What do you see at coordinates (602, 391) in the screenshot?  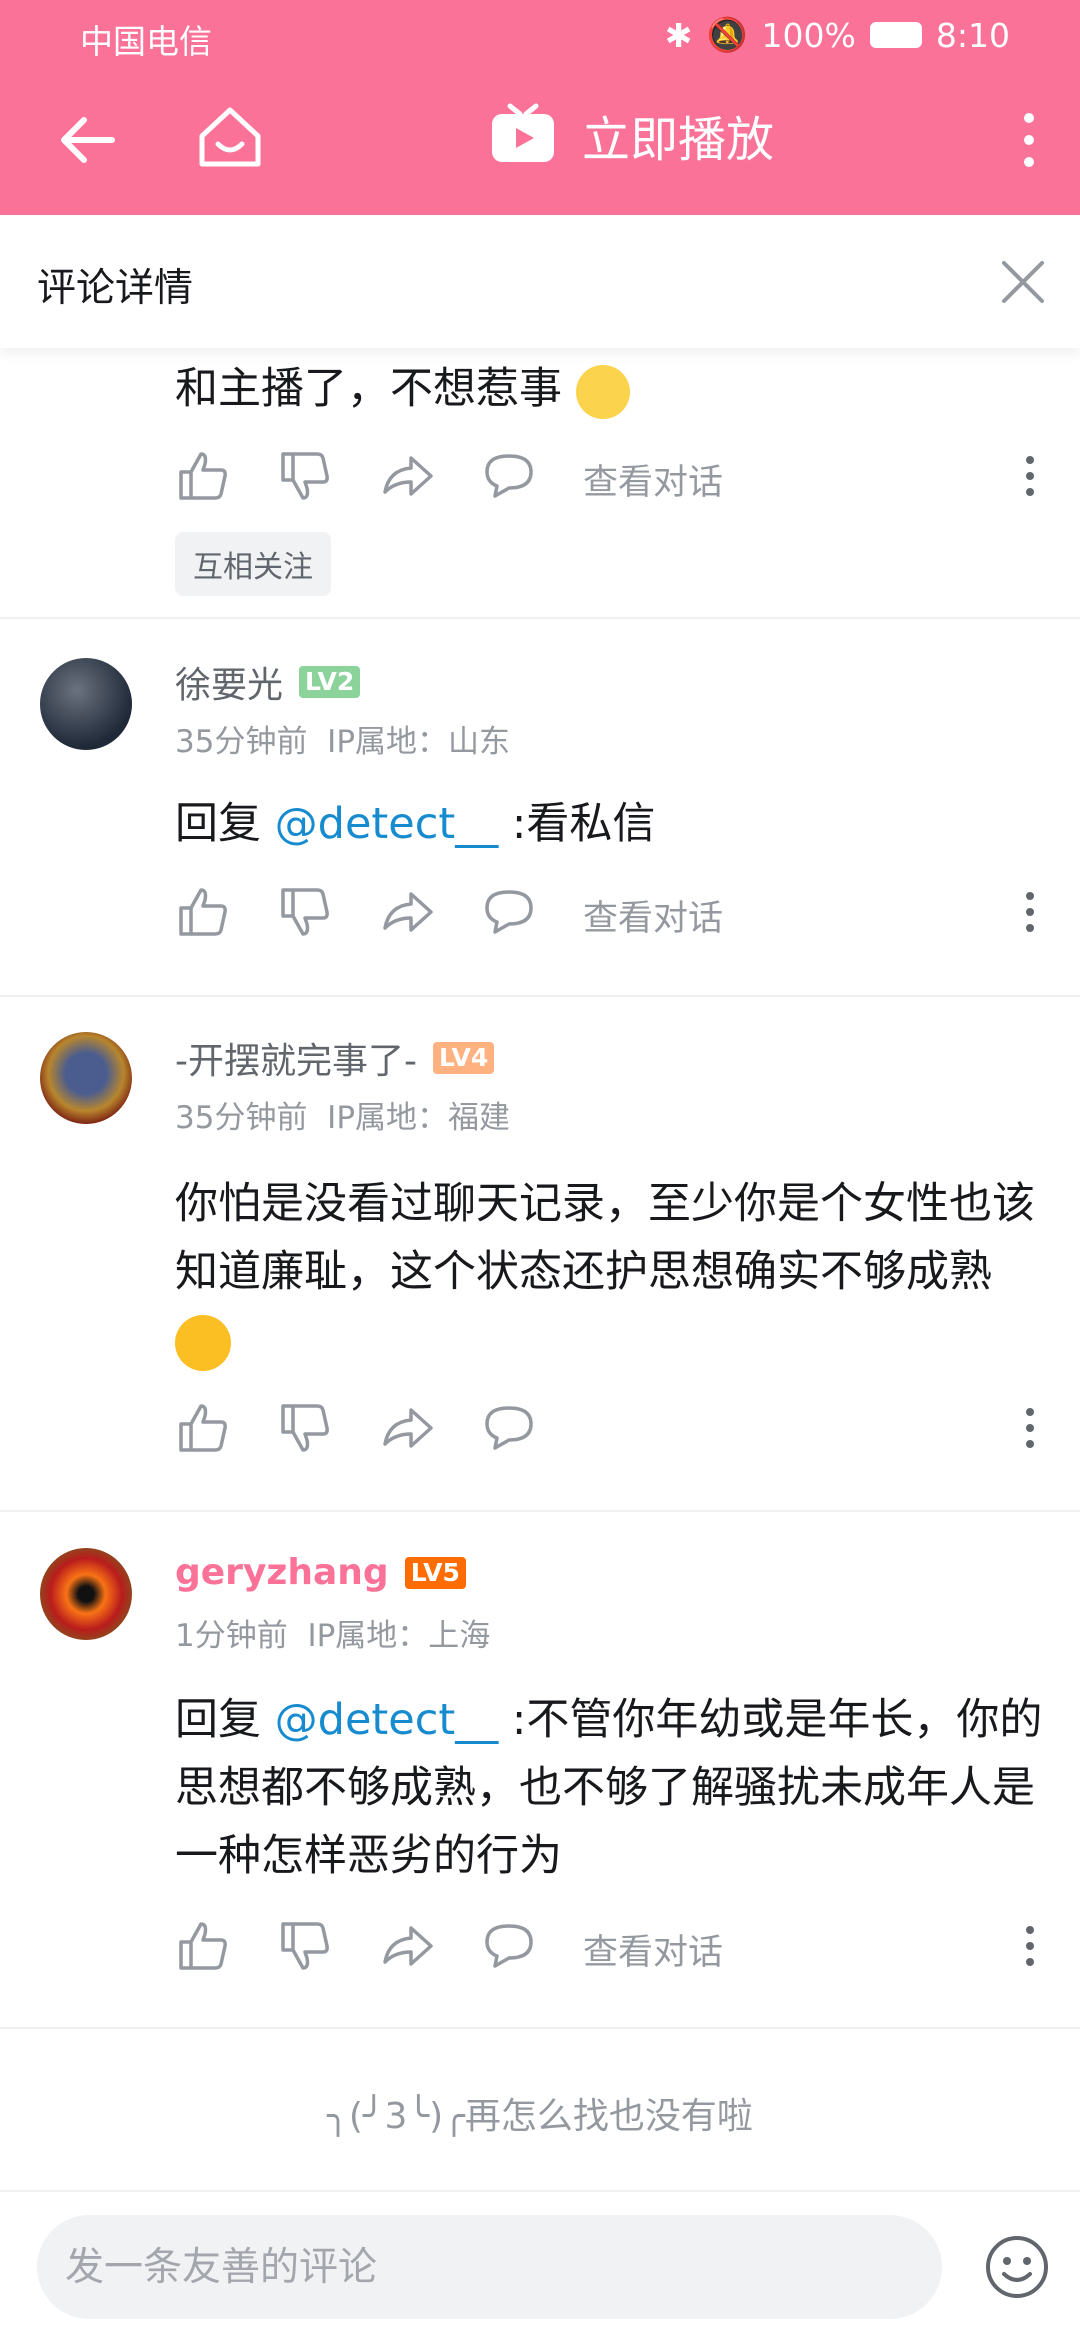 I see `dizzy-emoji-icon` at bounding box center [602, 391].